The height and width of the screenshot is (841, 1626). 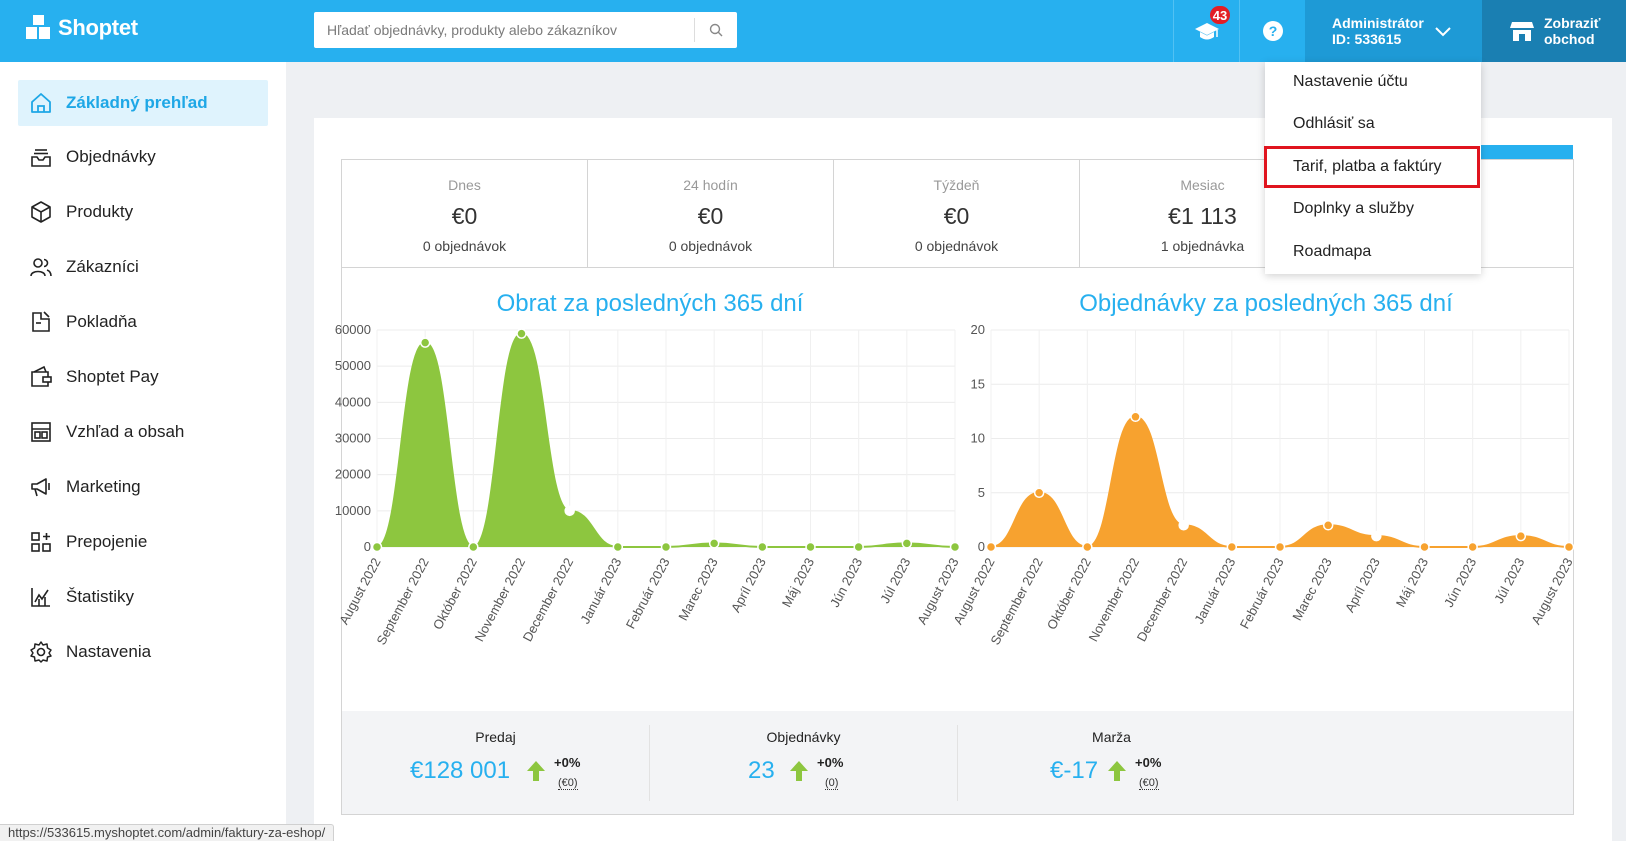 I want to click on sidebar-item-products: Produkty, so click(x=143, y=212).